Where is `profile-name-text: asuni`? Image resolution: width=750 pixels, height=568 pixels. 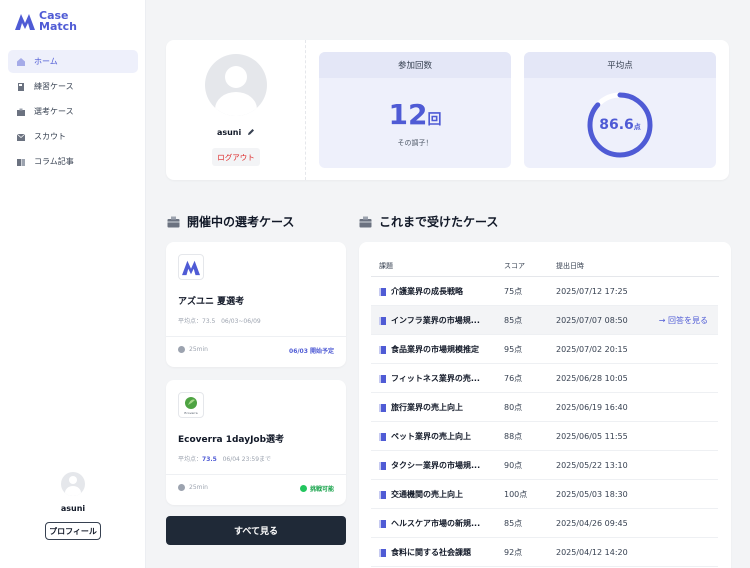 profile-name-text: asuni is located at coordinates (229, 132).